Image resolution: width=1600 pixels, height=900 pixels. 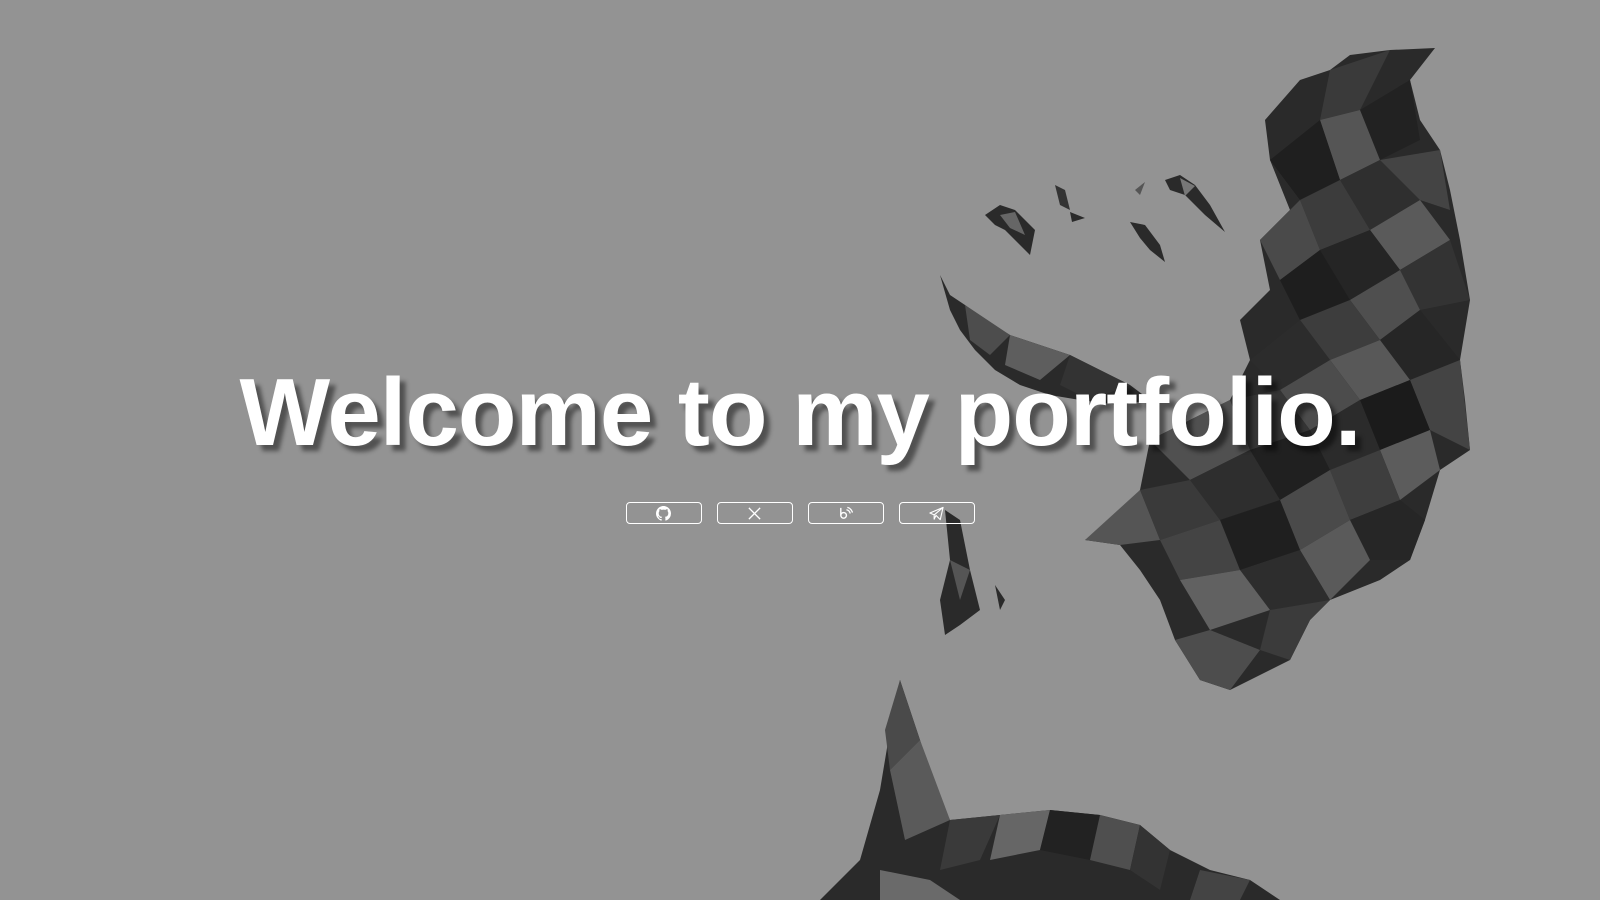 What do you see at coordinates (800, 412) in the screenshot?
I see `page-title: Welcome to my portfolio.` at bounding box center [800, 412].